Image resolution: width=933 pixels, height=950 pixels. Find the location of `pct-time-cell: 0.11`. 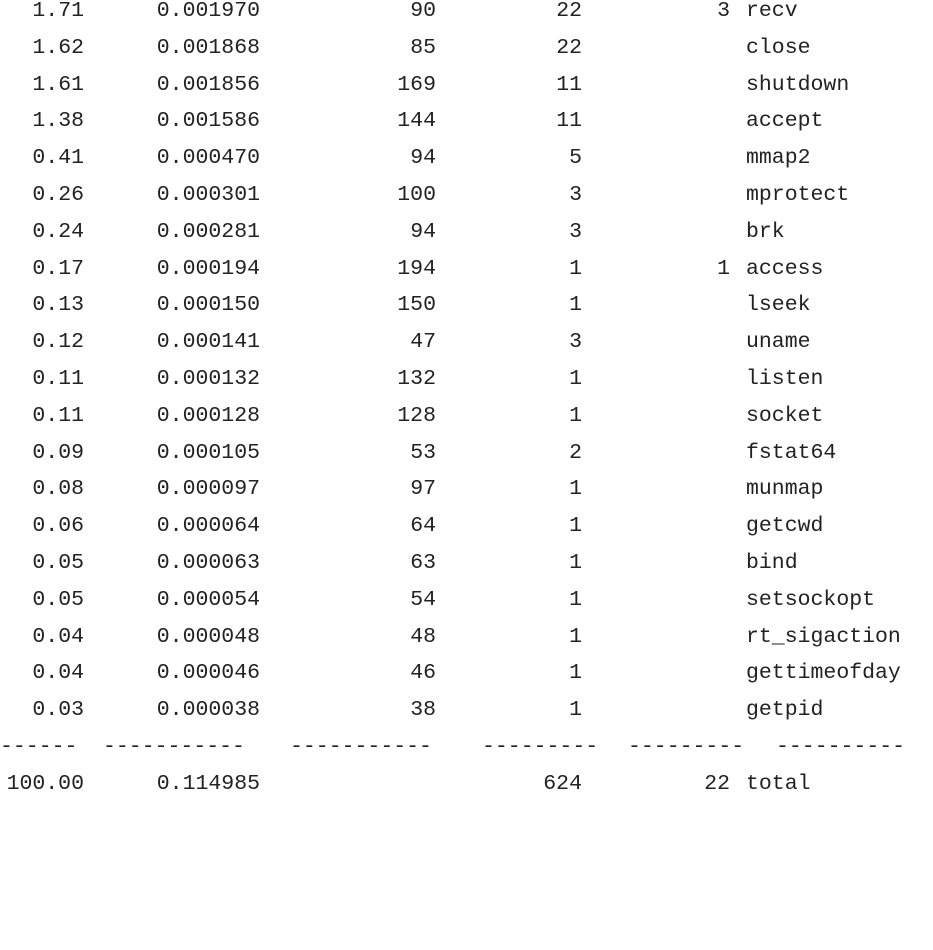

pct-time-cell: 0.11 is located at coordinates (58, 415).